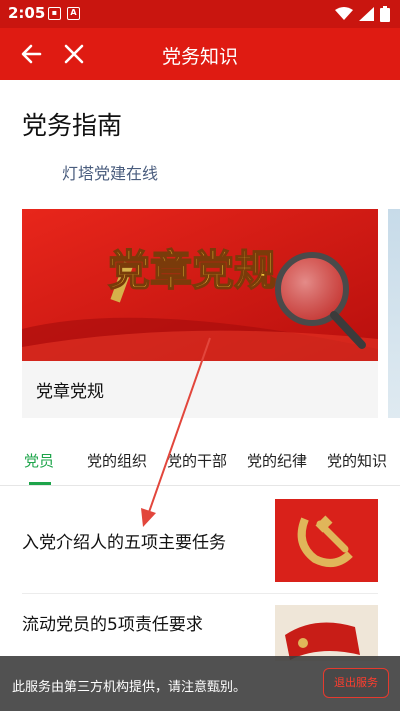 The height and width of the screenshot is (711, 400). What do you see at coordinates (27, 13) in the screenshot?
I see `status-time: 2:05` at bounding box center [27, 13].